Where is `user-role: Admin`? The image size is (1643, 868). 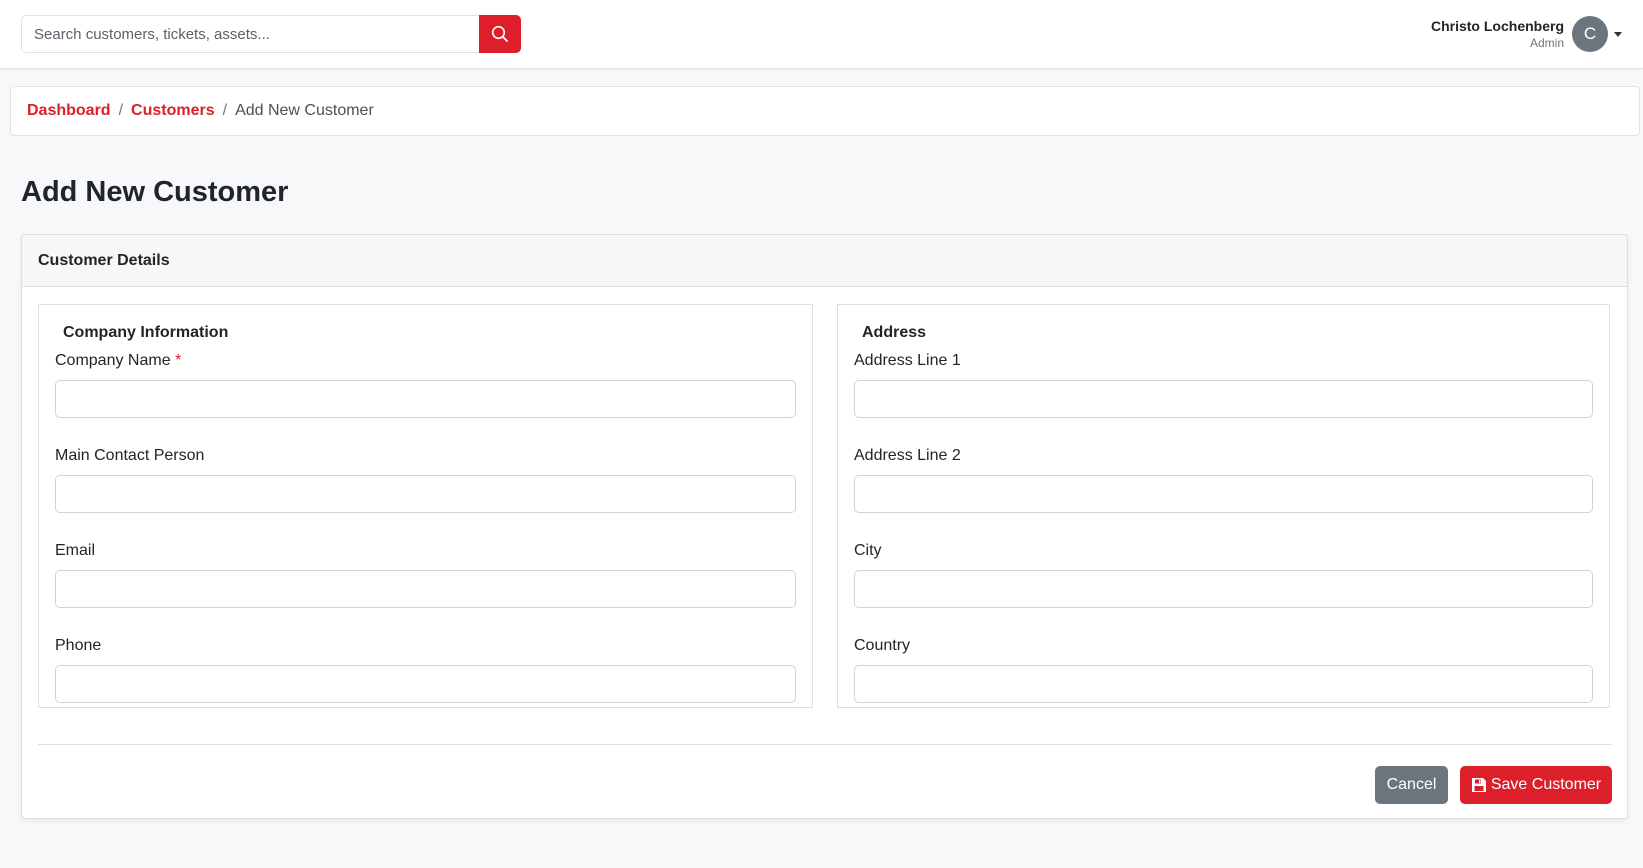
user-role: Admin is located at coordinates (1546, 43).